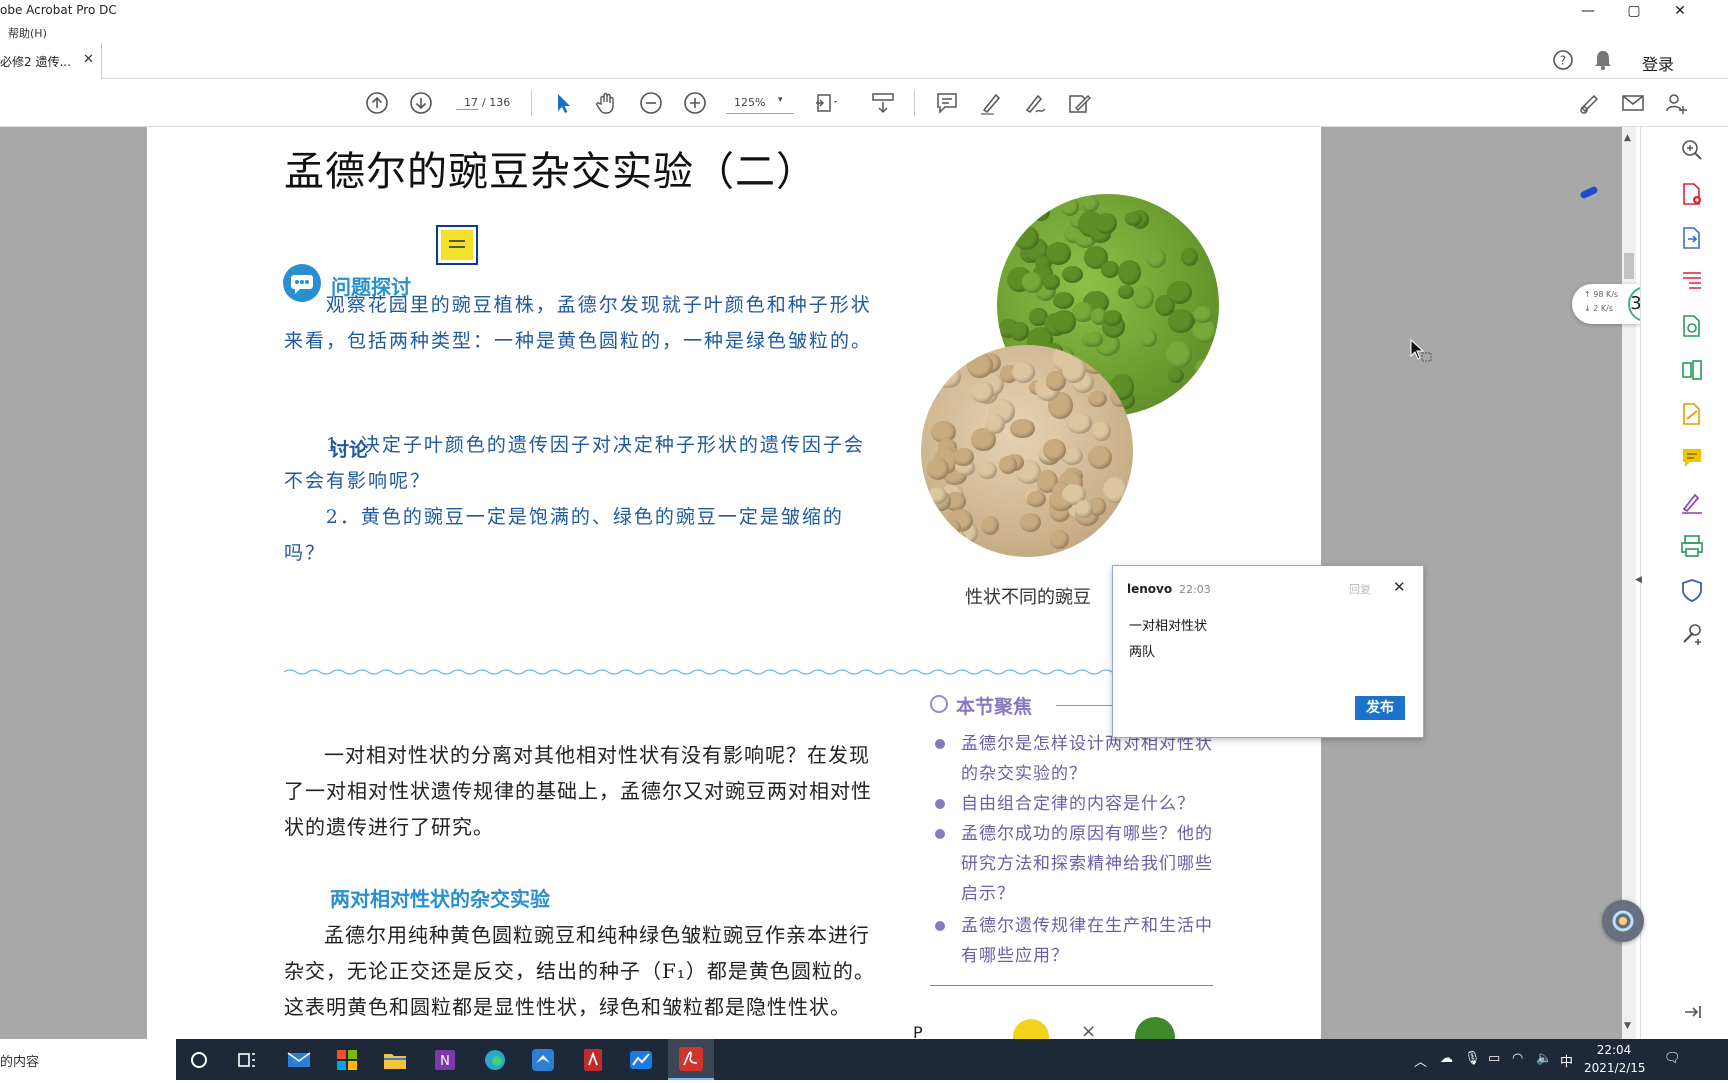 Image resolution: width=1728 pixels, height=1083 pixels. Describe the element at coordinates (247, 1060) in the screenshot. I see `task-view-icon` at that location.